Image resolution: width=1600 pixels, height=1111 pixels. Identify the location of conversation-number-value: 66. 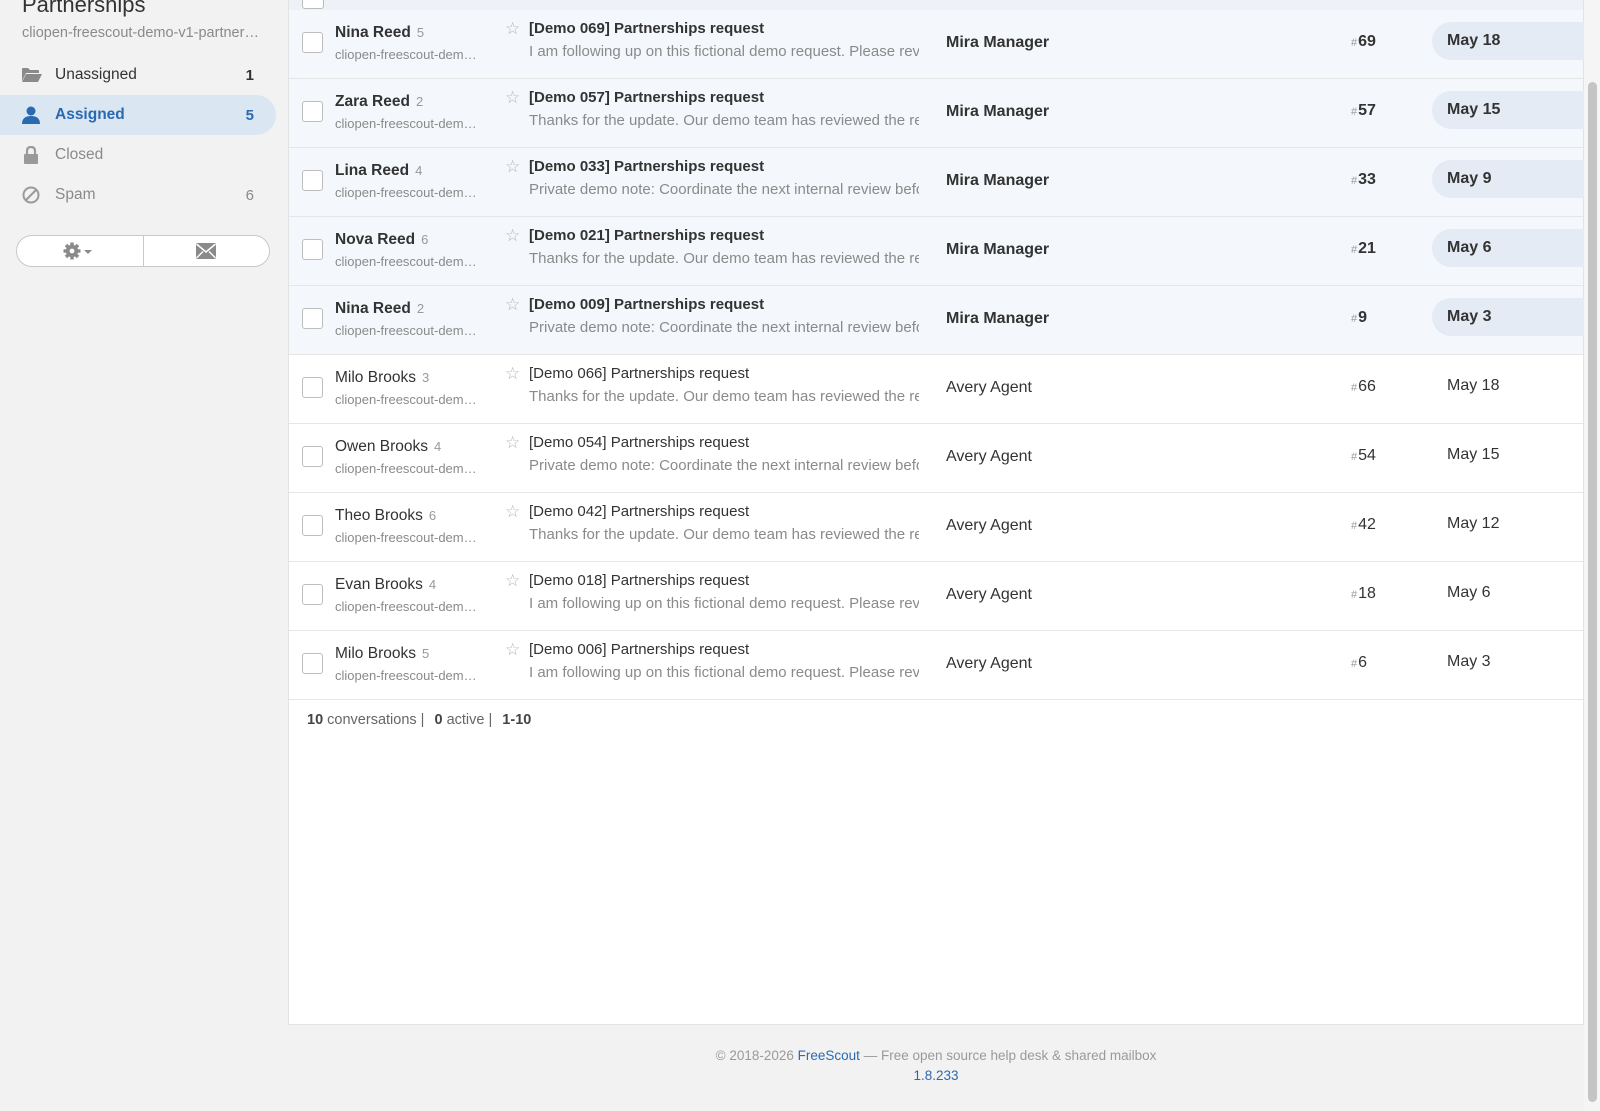
(1367, 386).